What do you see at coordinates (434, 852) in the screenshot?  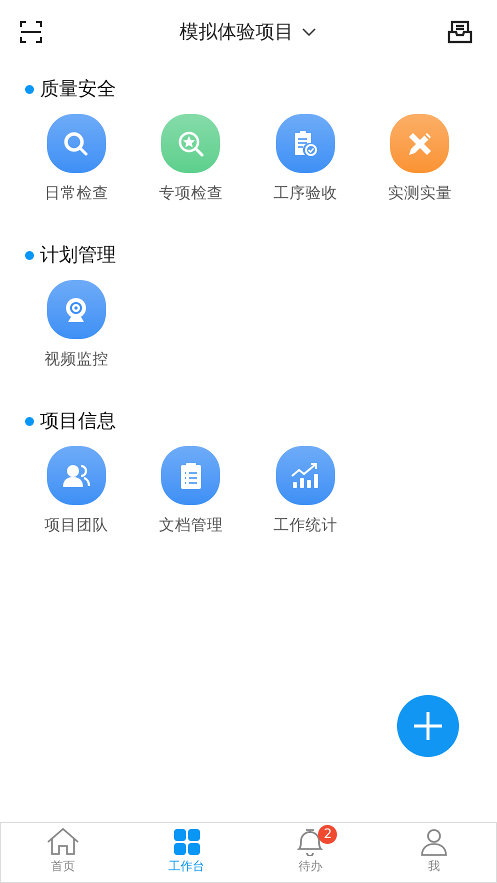 I see `tab-item: 我` at bounding box center [434, 852].